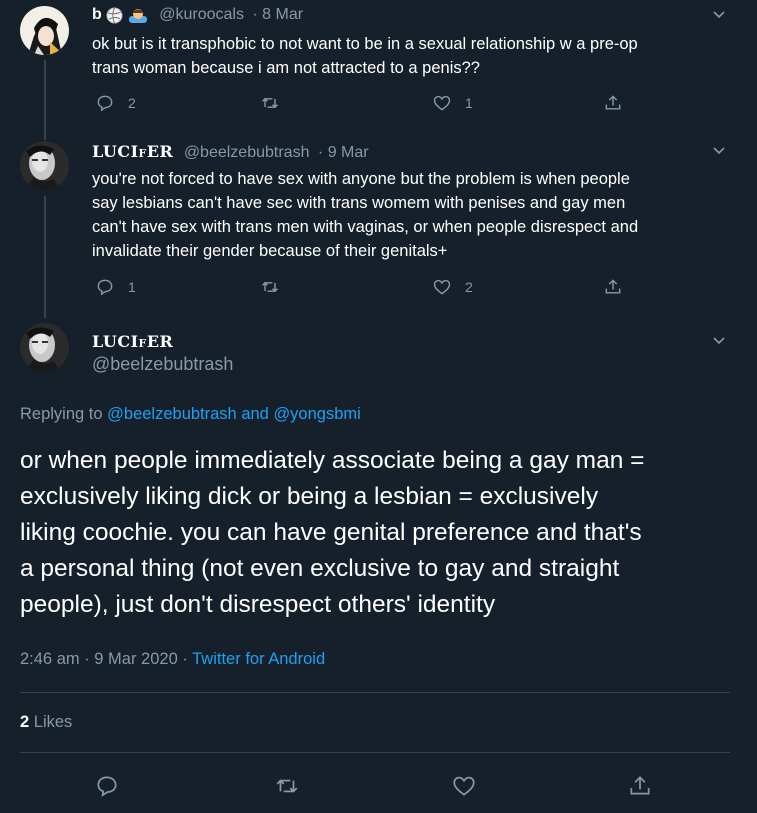  I want to click on replying-and: and, so click(255, 414).